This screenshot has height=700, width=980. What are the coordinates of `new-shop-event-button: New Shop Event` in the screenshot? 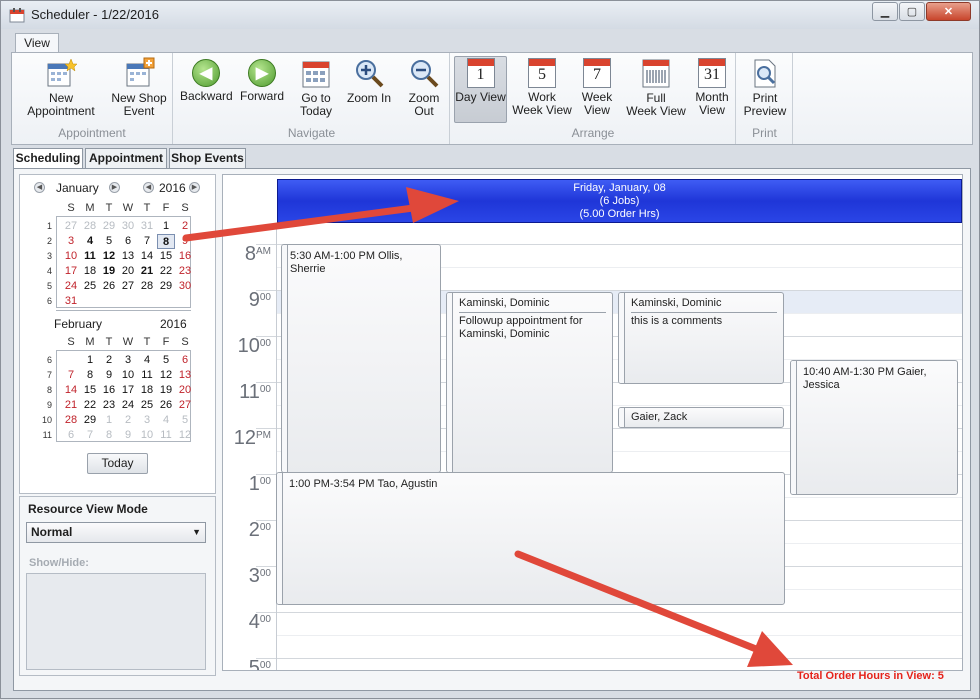 It's located at (139, 87).